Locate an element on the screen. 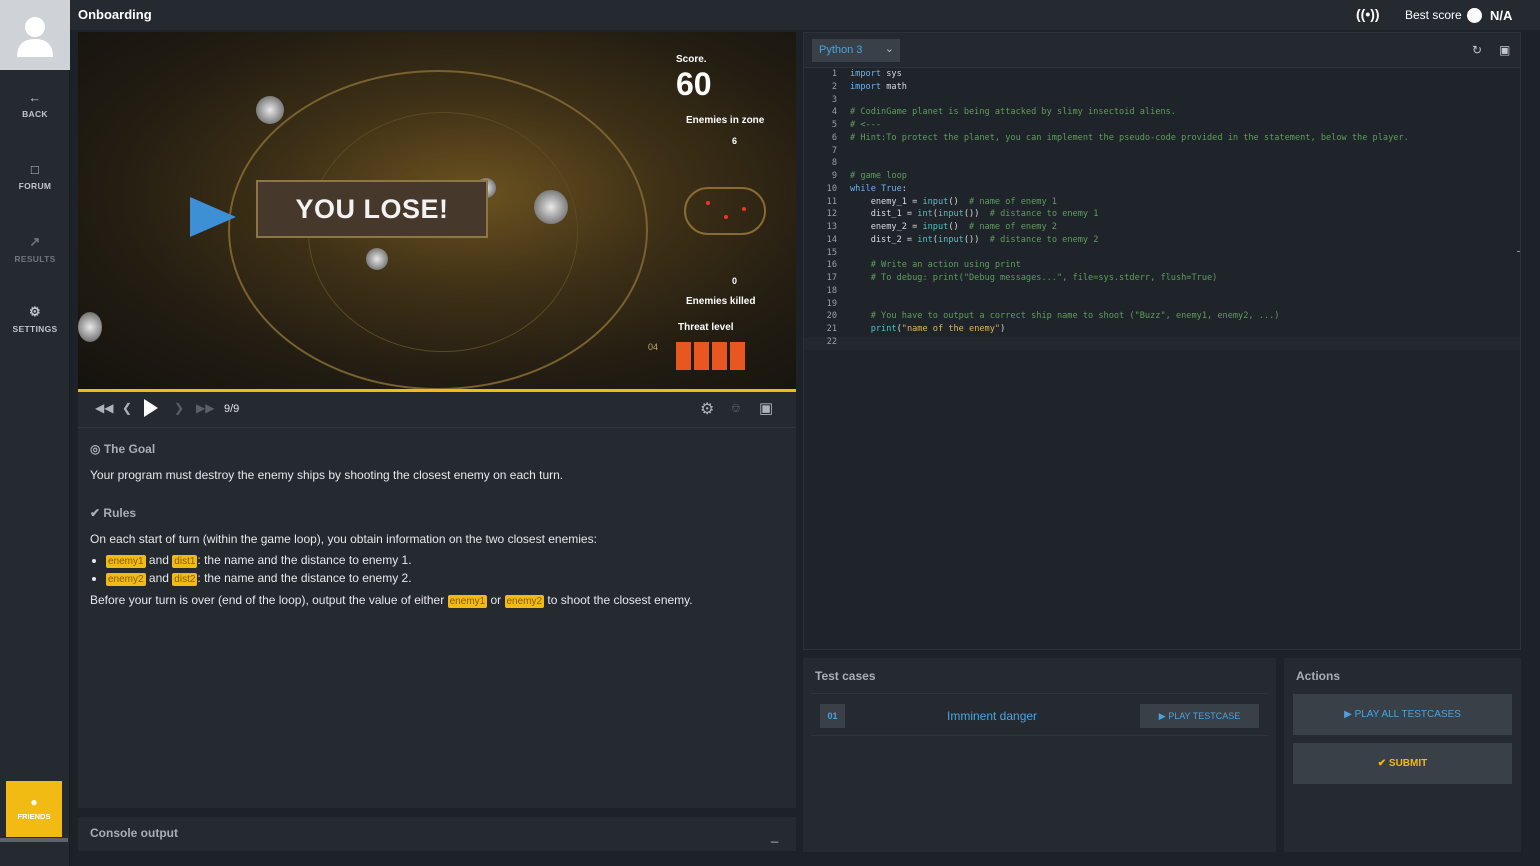  rules-heading: ✔ Rules is located at coordinates (113, 513).